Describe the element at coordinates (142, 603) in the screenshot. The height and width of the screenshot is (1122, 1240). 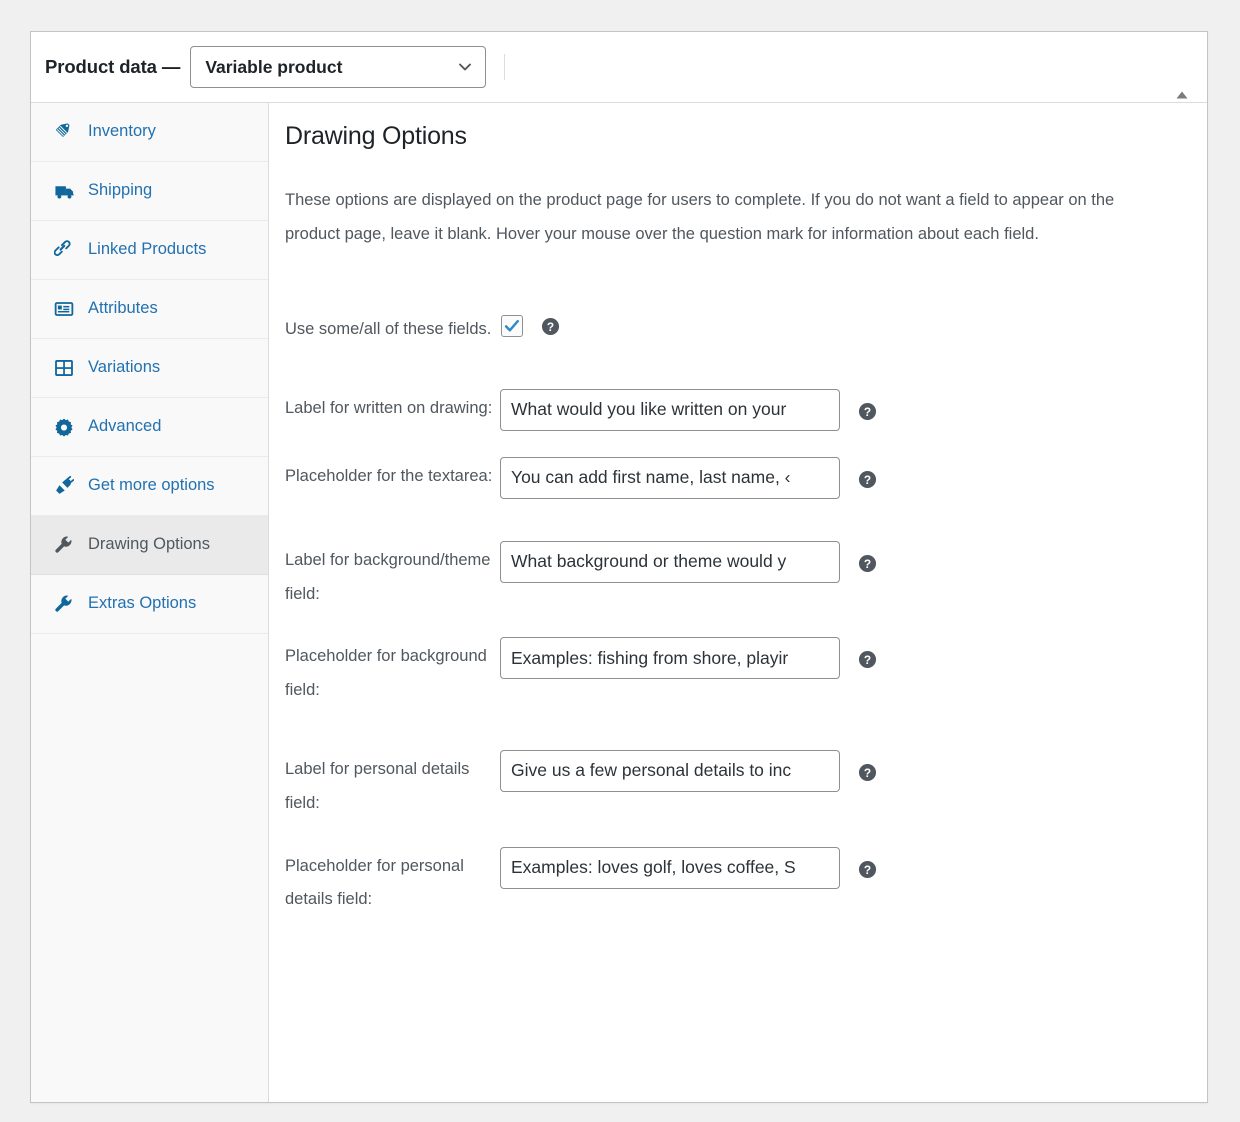
I see `sidebar-item-label: Extras Options` at that location.